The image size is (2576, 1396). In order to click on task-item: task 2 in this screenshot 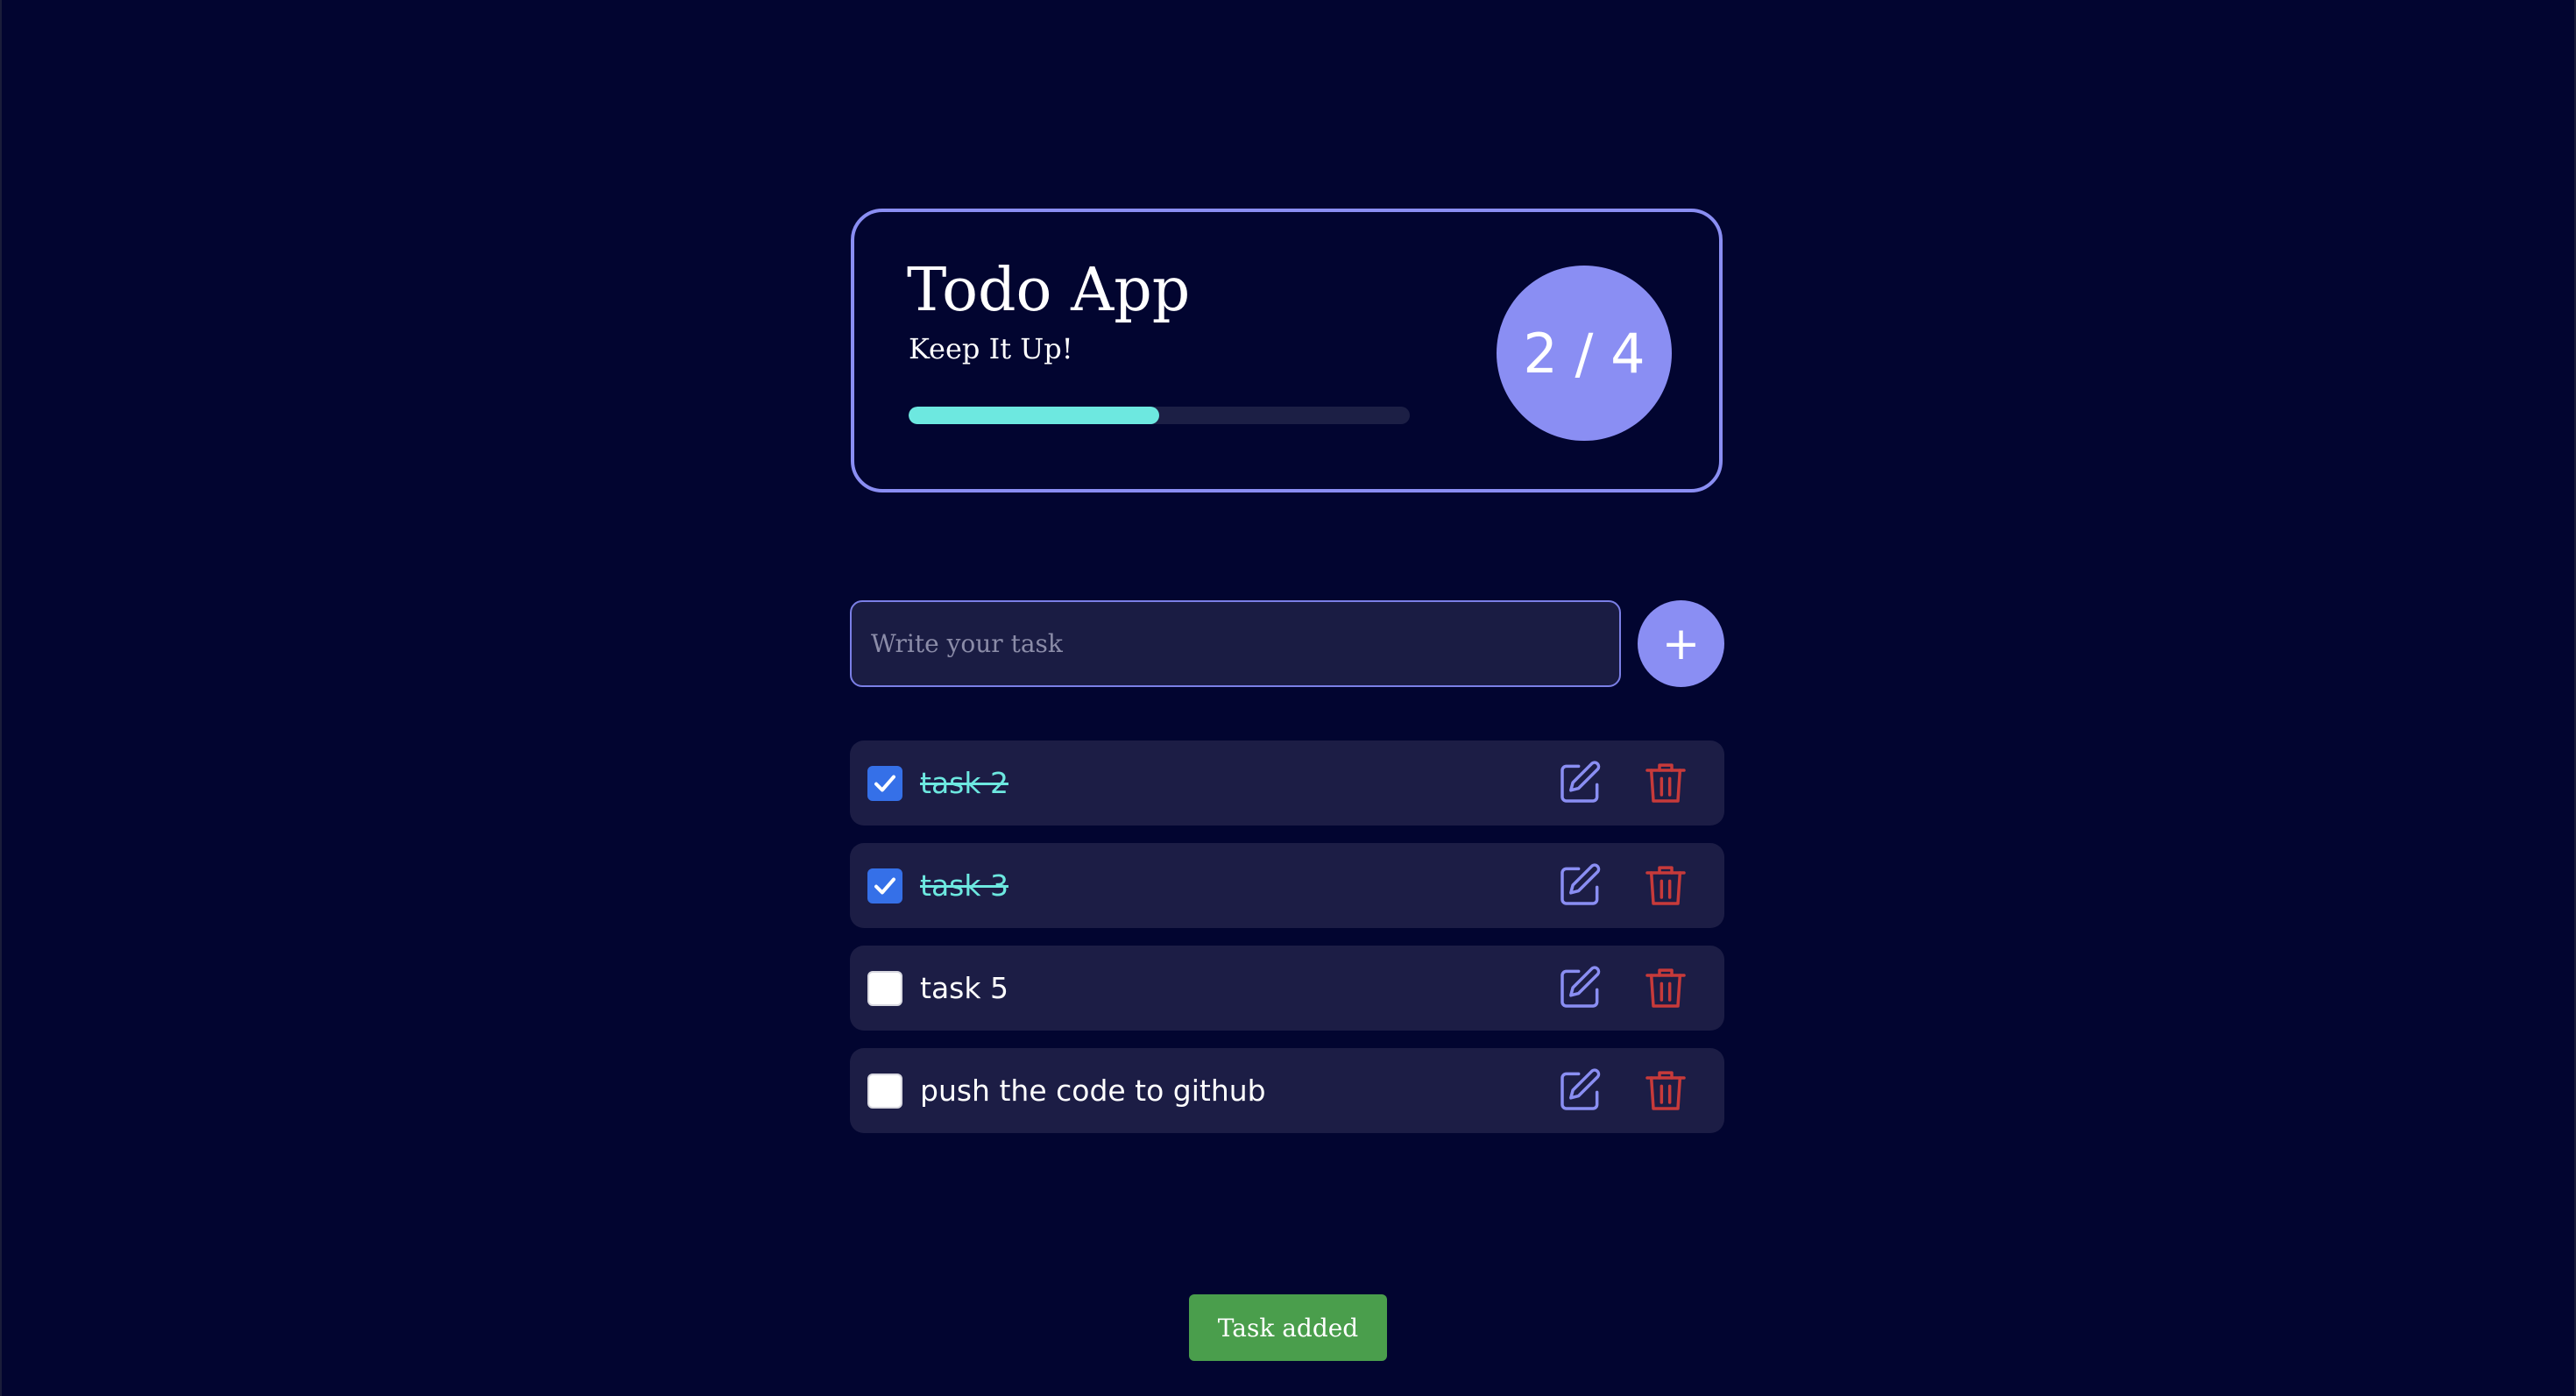, I will do `click(1287, 783)`.